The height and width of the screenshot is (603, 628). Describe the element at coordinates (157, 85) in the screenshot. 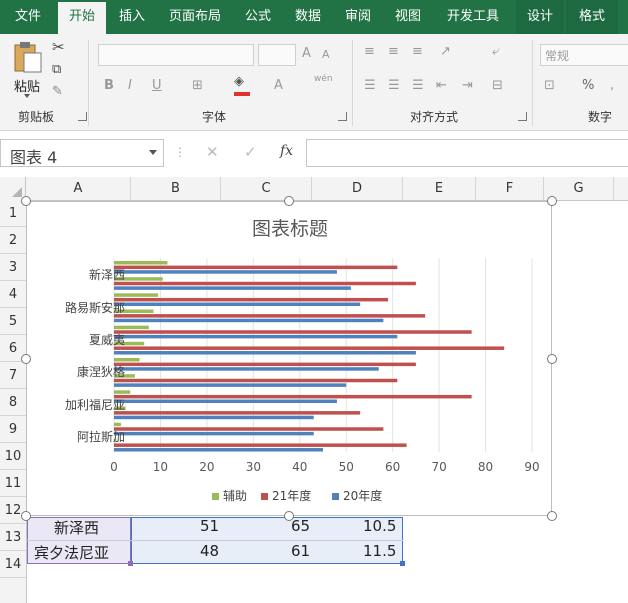

I see `underline-button: U` at that location.